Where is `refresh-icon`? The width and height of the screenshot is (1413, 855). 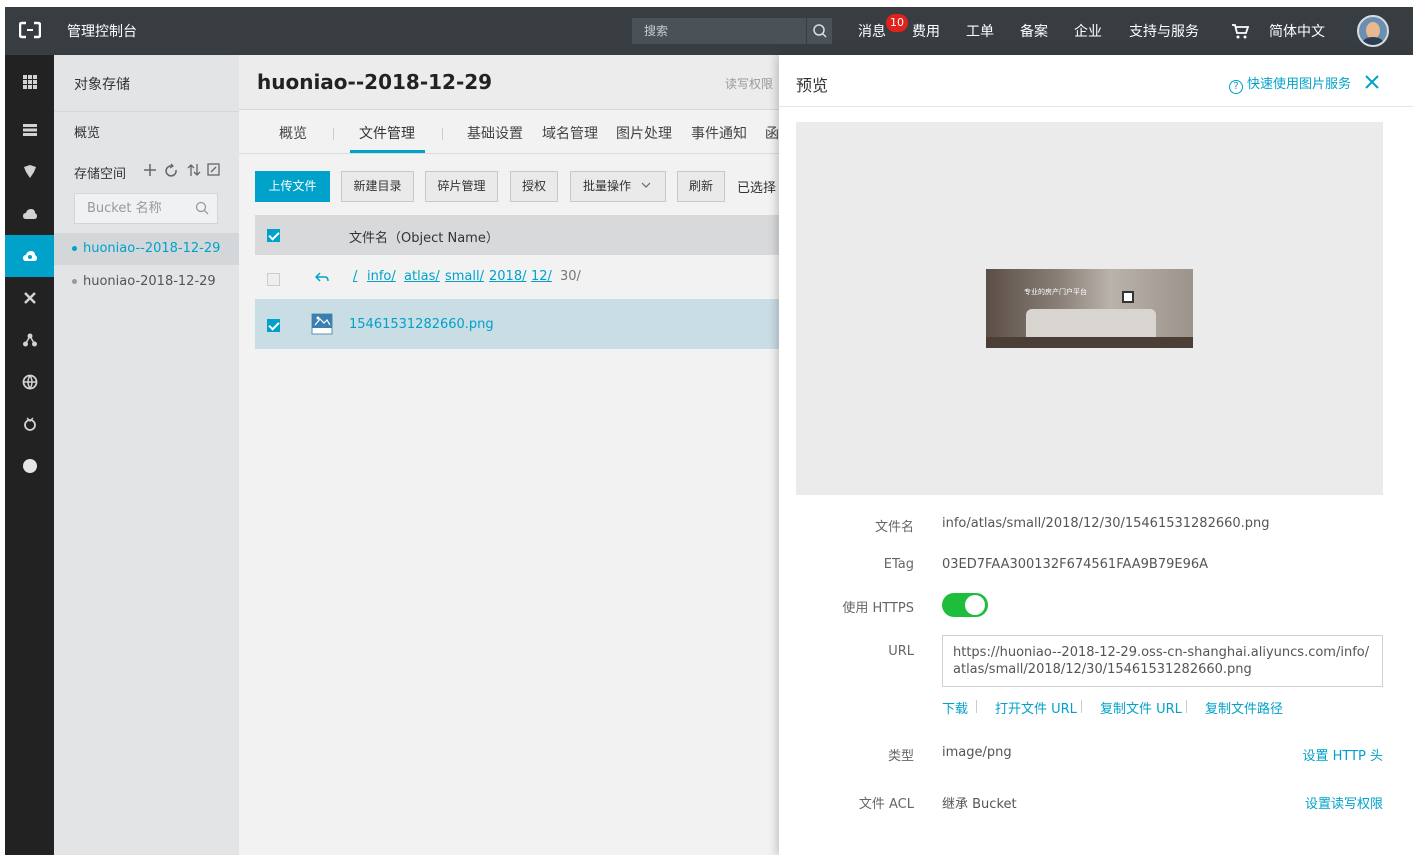
refresh-icon is located at coordinates (171, 170).